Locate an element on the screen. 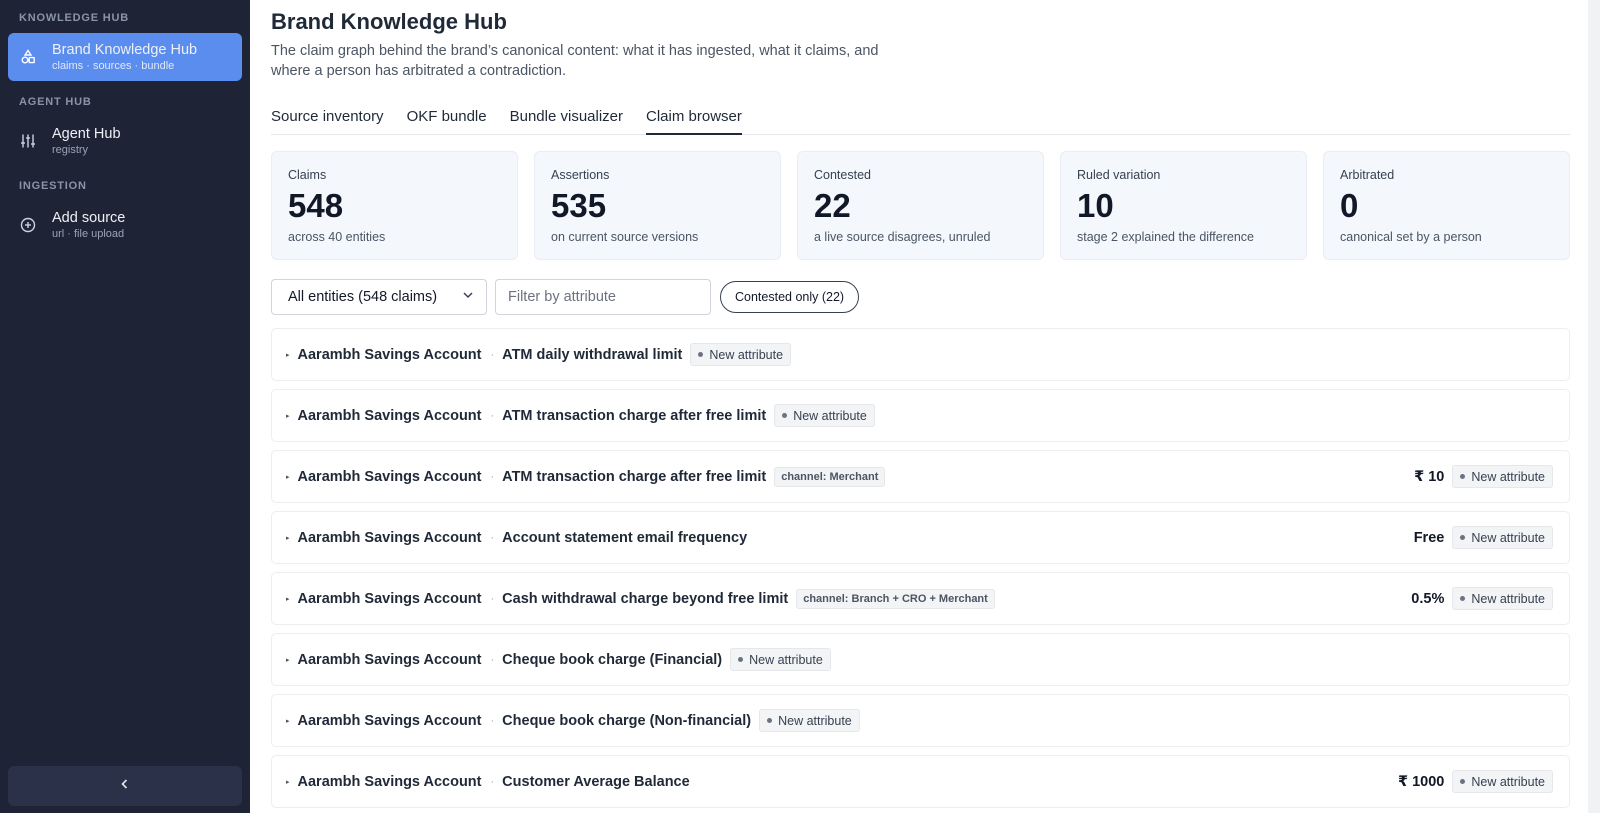  claim-attribute: Account statement email frequency is located at coordinates (625, 537).